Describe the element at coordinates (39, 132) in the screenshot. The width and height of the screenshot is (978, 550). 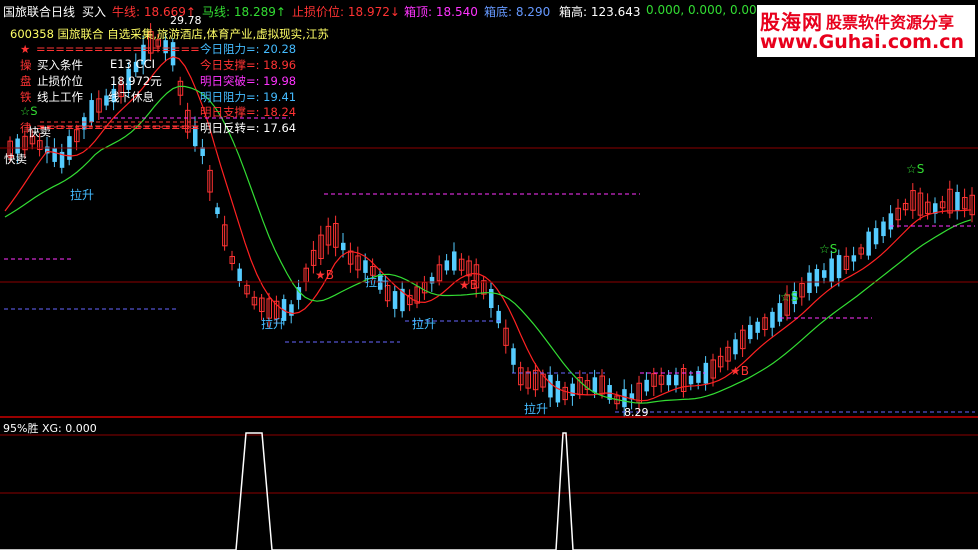
I see `kuaimai-label-a: 快卖` at that location.